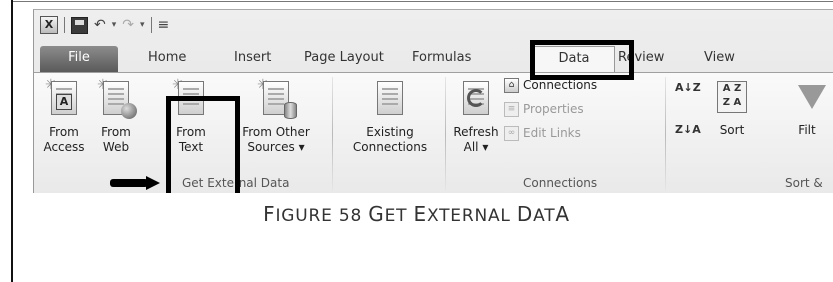 The width and height of the screenshot is (833, 282). Describe the element at coordinates (688, 87) in the screenshot. I see `sort-a-to-z-icon: A↓Z` at that location.